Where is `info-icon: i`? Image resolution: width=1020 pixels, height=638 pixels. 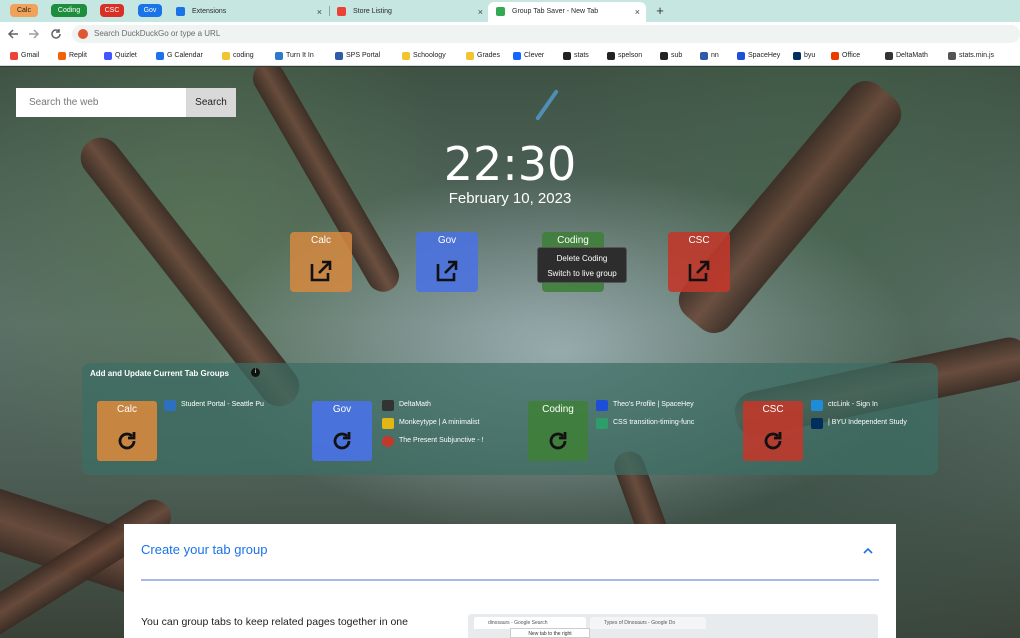
info-icon: i is located at coordinates (255, 372).